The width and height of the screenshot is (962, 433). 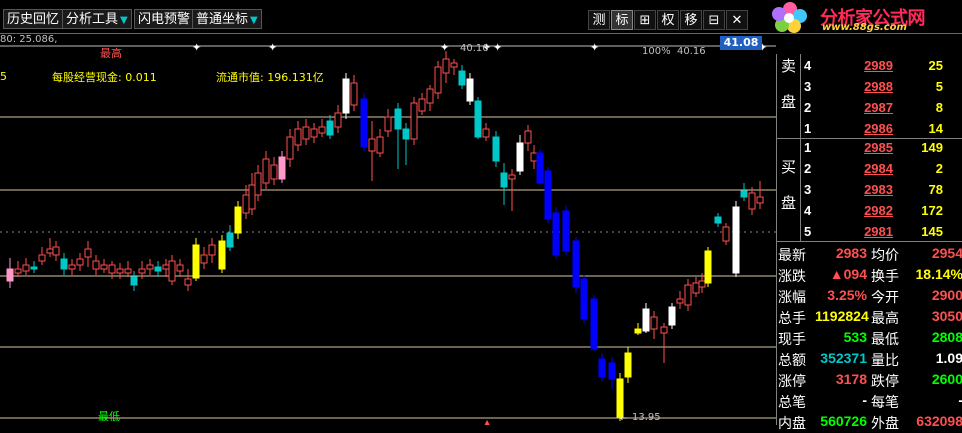 What do you see at coordinates (878, 147) in the screenshot?
I see `level-price: 2985` at bounding box center [878, 147].